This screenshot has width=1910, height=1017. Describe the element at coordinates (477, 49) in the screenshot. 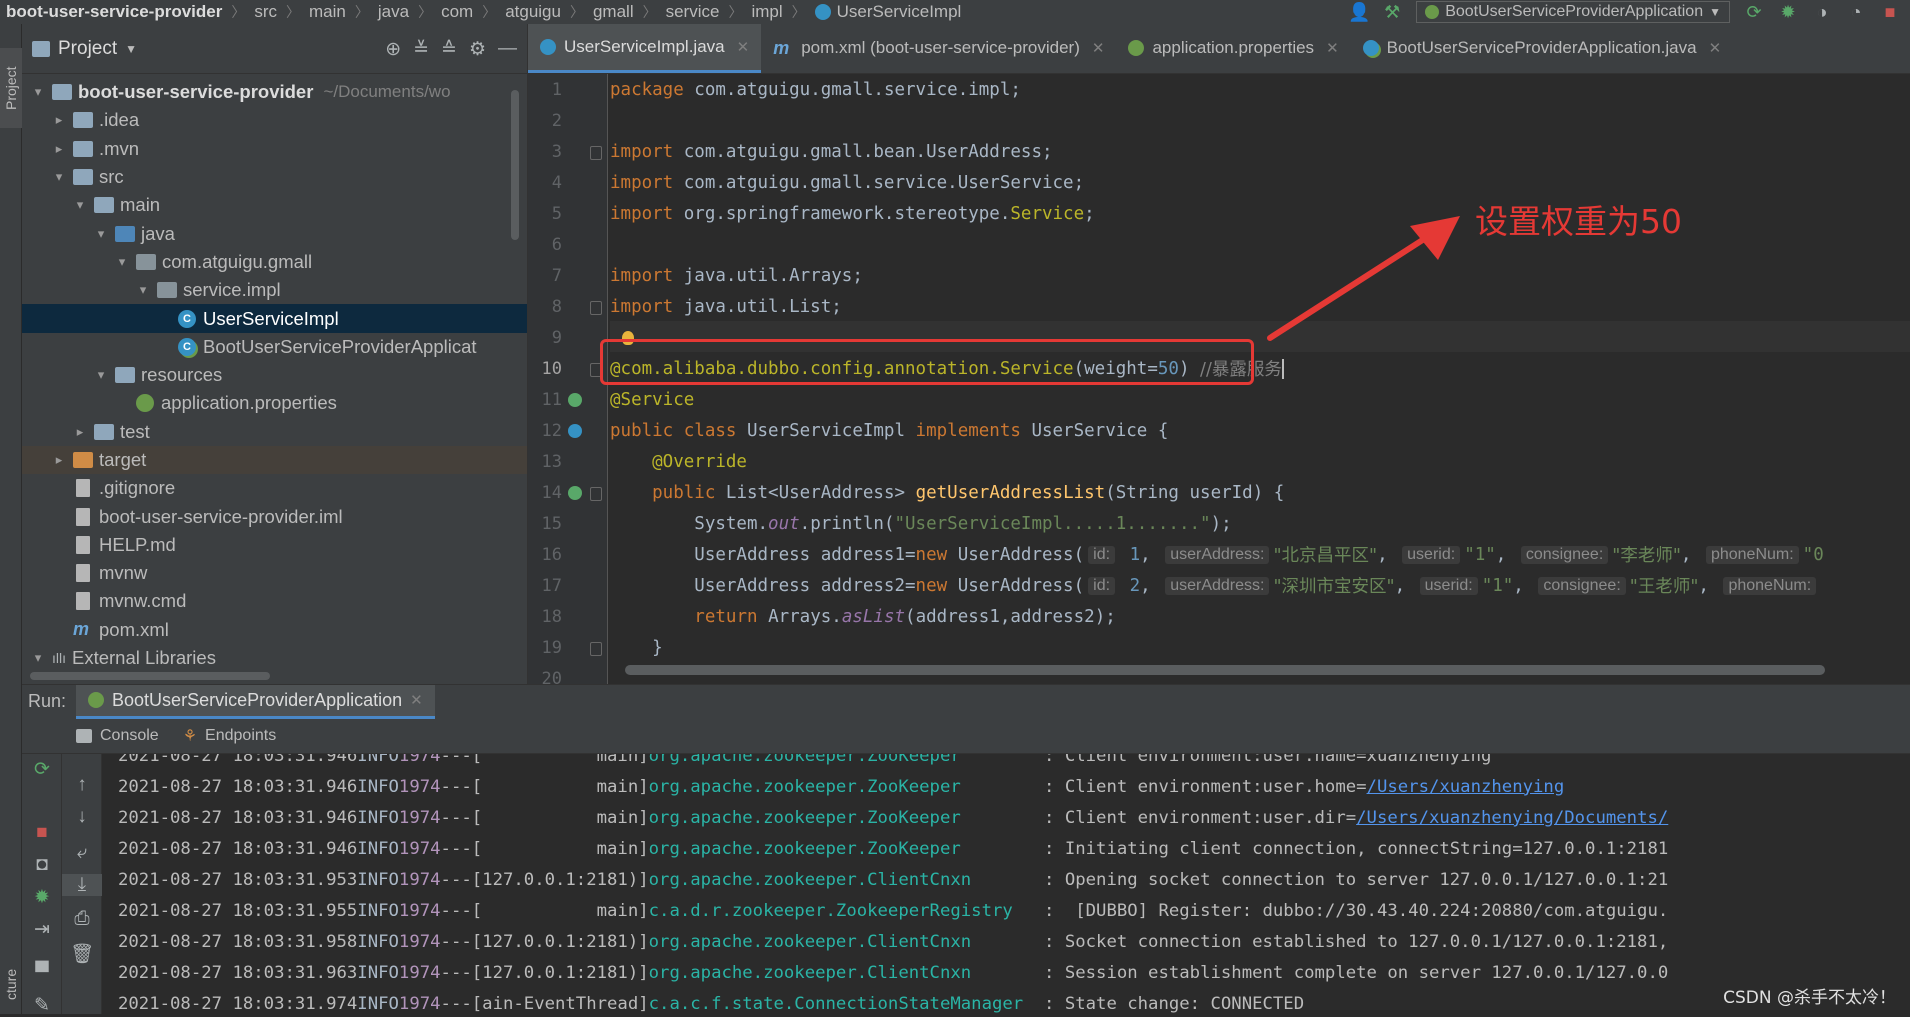

I see `gear-icon: ⚙` at that location.